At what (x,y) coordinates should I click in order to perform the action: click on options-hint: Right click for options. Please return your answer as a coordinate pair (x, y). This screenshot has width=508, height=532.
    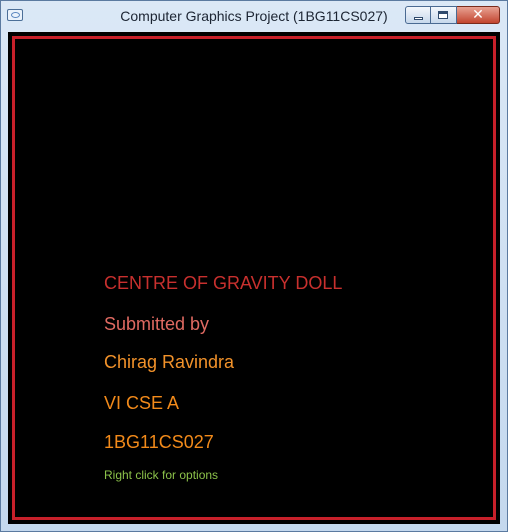
    Looking at the image, I should click on (161, 475).